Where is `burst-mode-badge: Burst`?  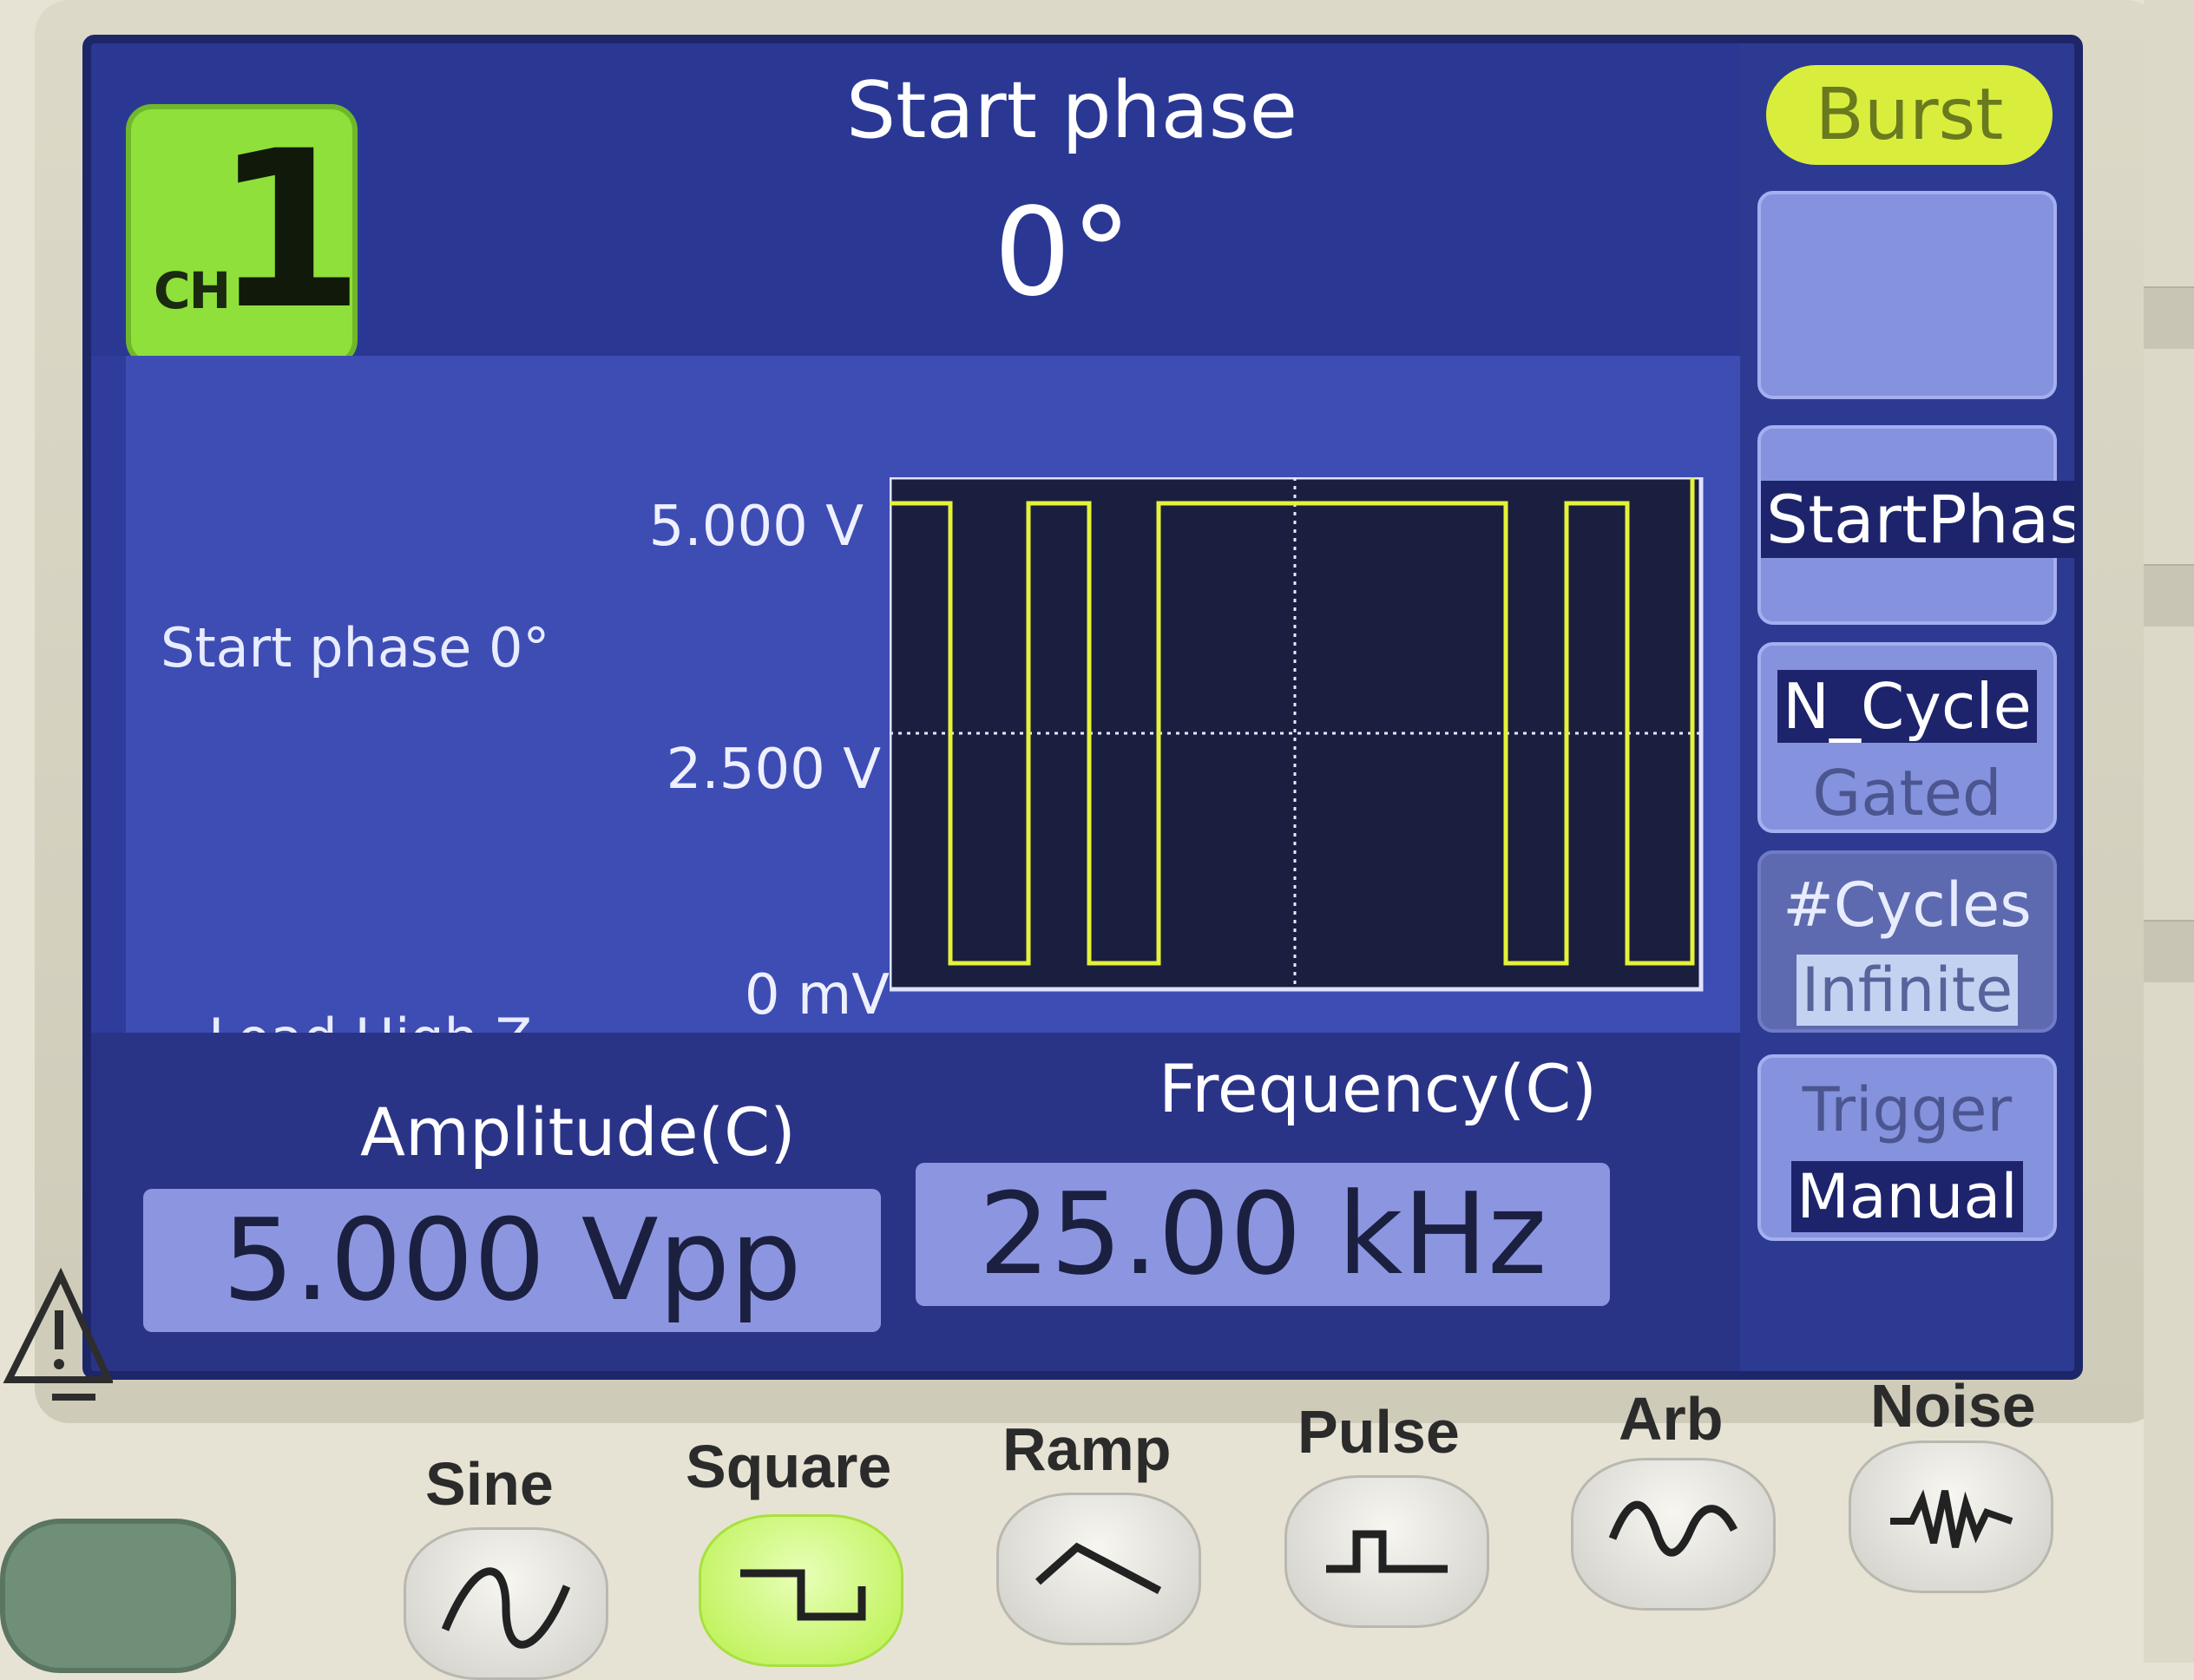 burst-mode-badge: Burst is located at coordinates (1909, 115).